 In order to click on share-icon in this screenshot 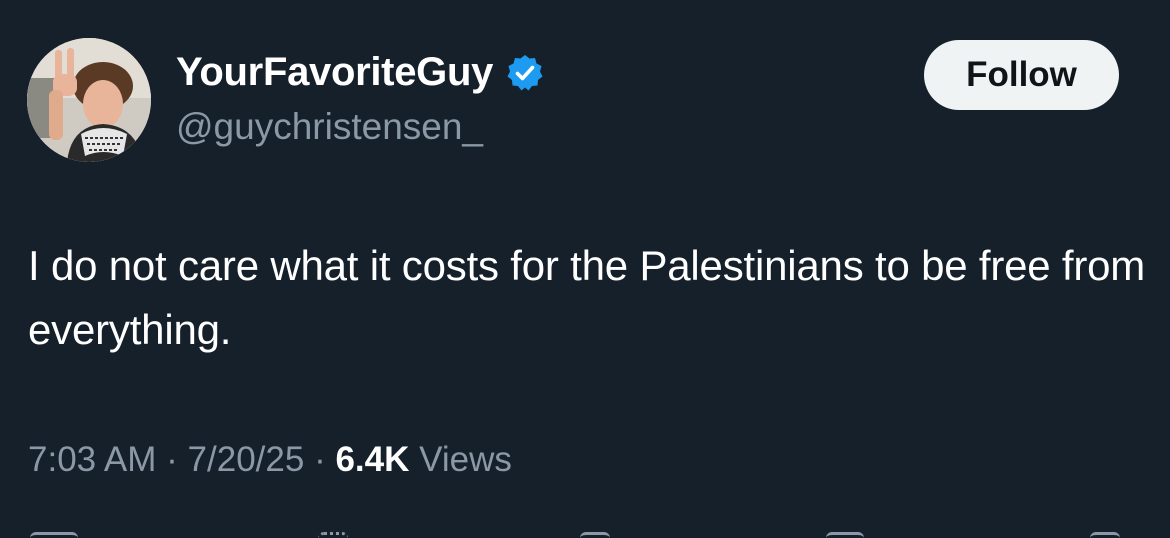, I will do `click(1105, 535)`.